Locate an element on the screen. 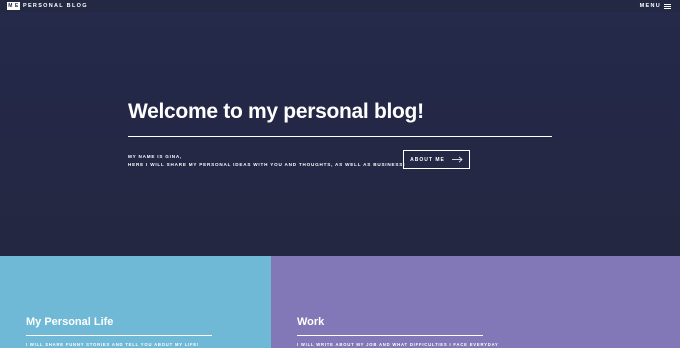 The width and height of the screenshot is (680, 348). intro-line-1: MY NAME IS GINA, is located at coordinates (155, 156).